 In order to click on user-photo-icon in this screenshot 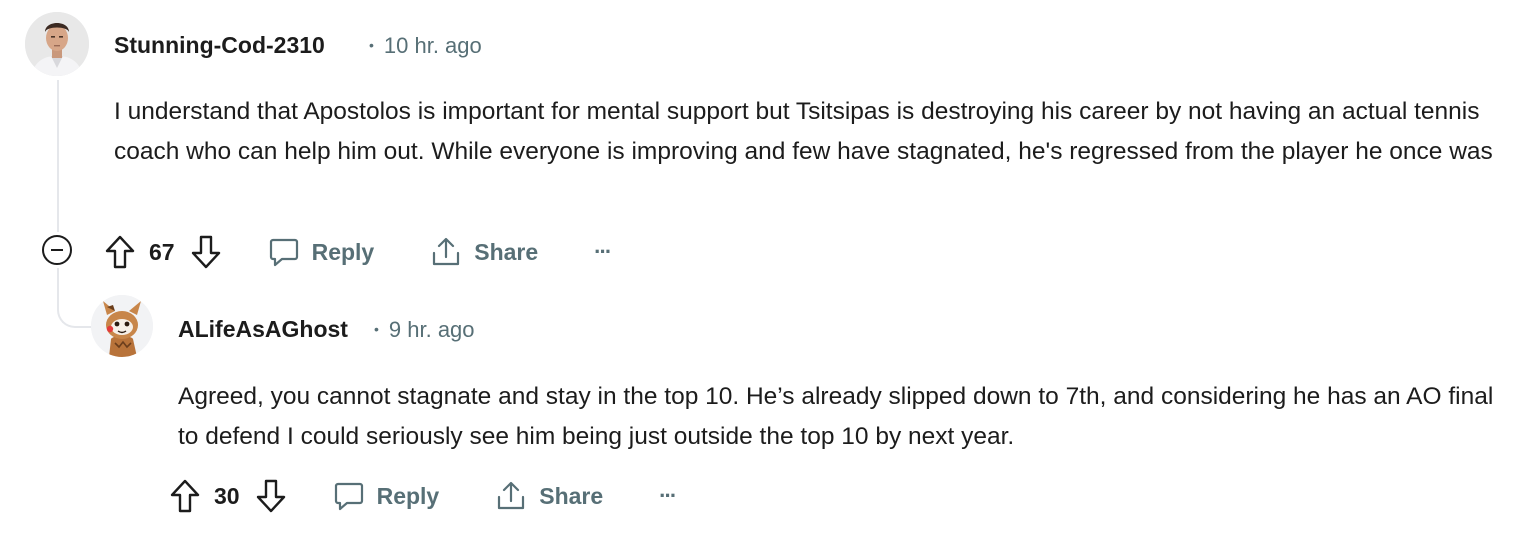, I will do `click(57, 44)`.